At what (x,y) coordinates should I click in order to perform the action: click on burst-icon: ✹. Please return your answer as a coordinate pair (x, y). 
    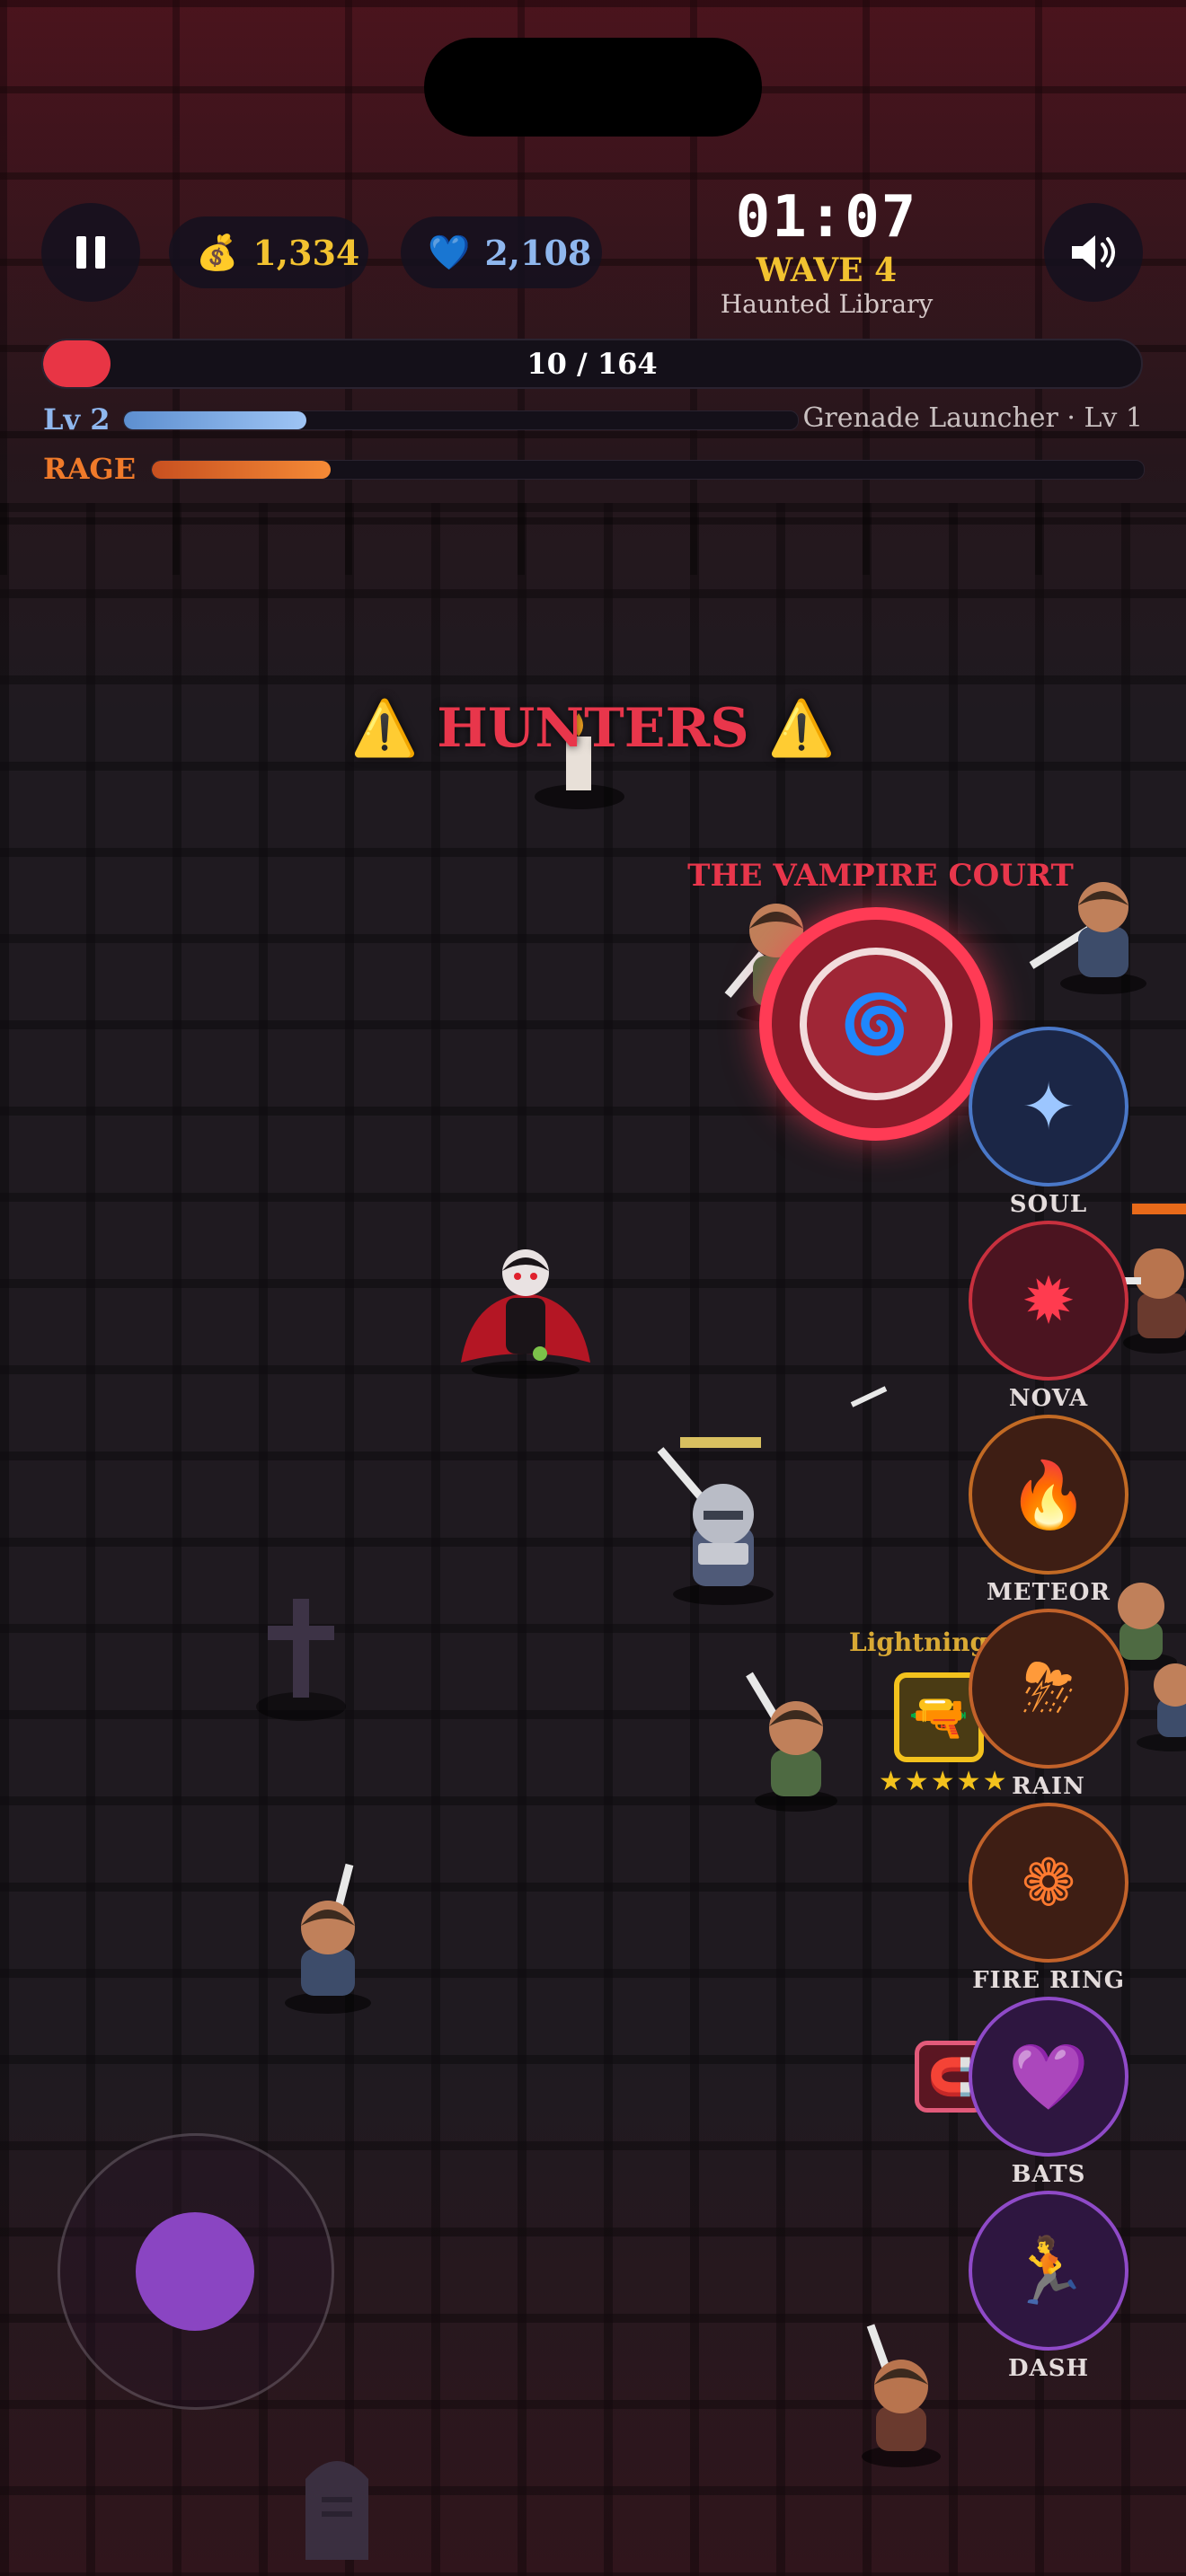
    Looking at the image, I should click on (1048, 1300).